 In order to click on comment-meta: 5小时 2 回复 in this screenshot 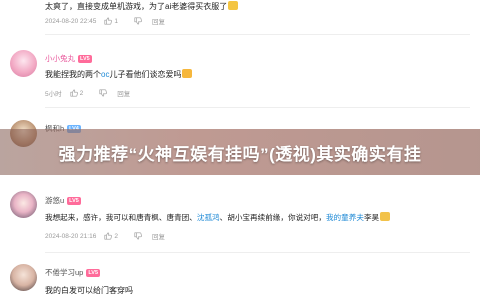, I will do `click(91, 93)`.